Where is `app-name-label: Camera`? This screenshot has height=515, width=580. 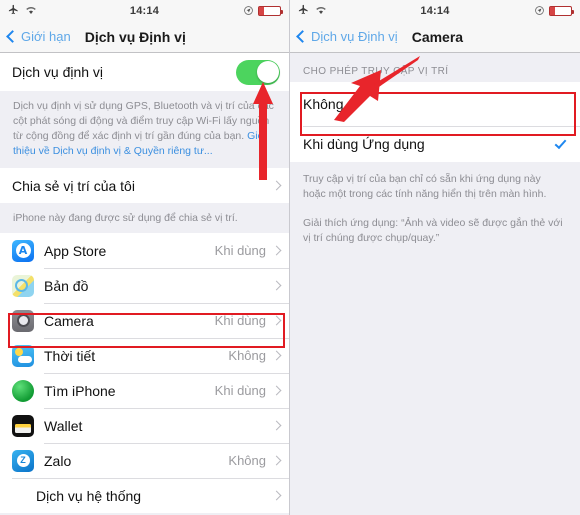 app-name-label: Camera is located at coordinates (69, 320).